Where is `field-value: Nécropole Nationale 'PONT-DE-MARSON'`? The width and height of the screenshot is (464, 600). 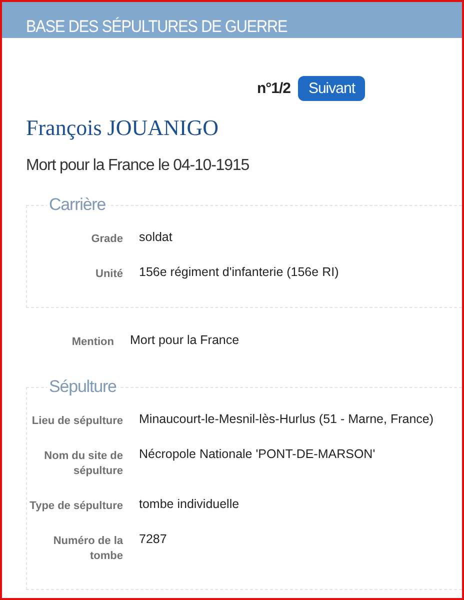 field-value: Nécropole Nationale 'PONT-DE-MARSON' is located at coordinates (257, 454).